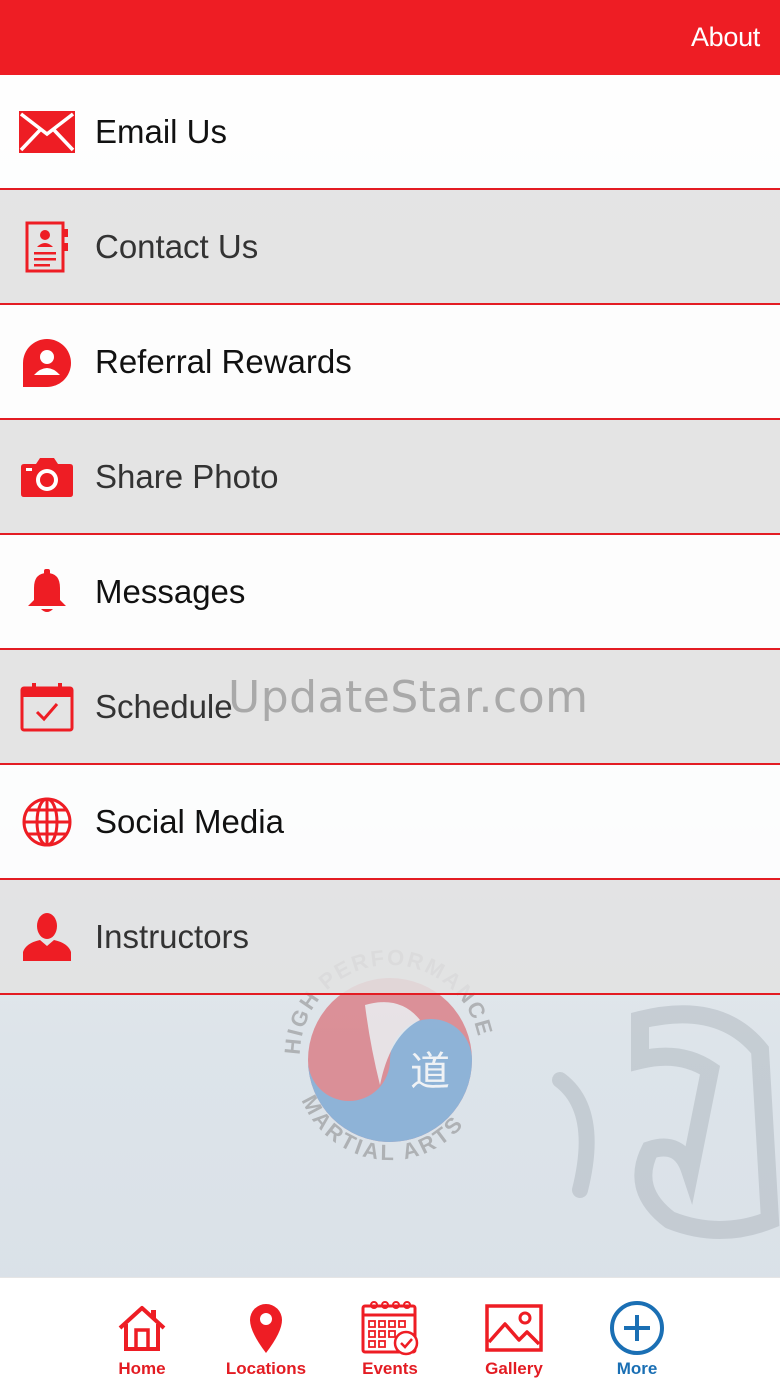  What do you see at coordinates (47, 707) in the screenshot?
I see `calendar-check-icon` at bounding box center [47, 707].